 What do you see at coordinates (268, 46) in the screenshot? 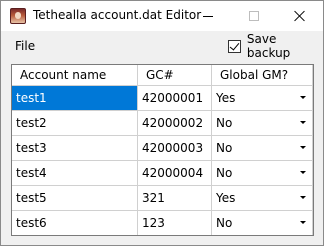
I see `save-backup-label: Save backup` at bounding box center [268, 46].